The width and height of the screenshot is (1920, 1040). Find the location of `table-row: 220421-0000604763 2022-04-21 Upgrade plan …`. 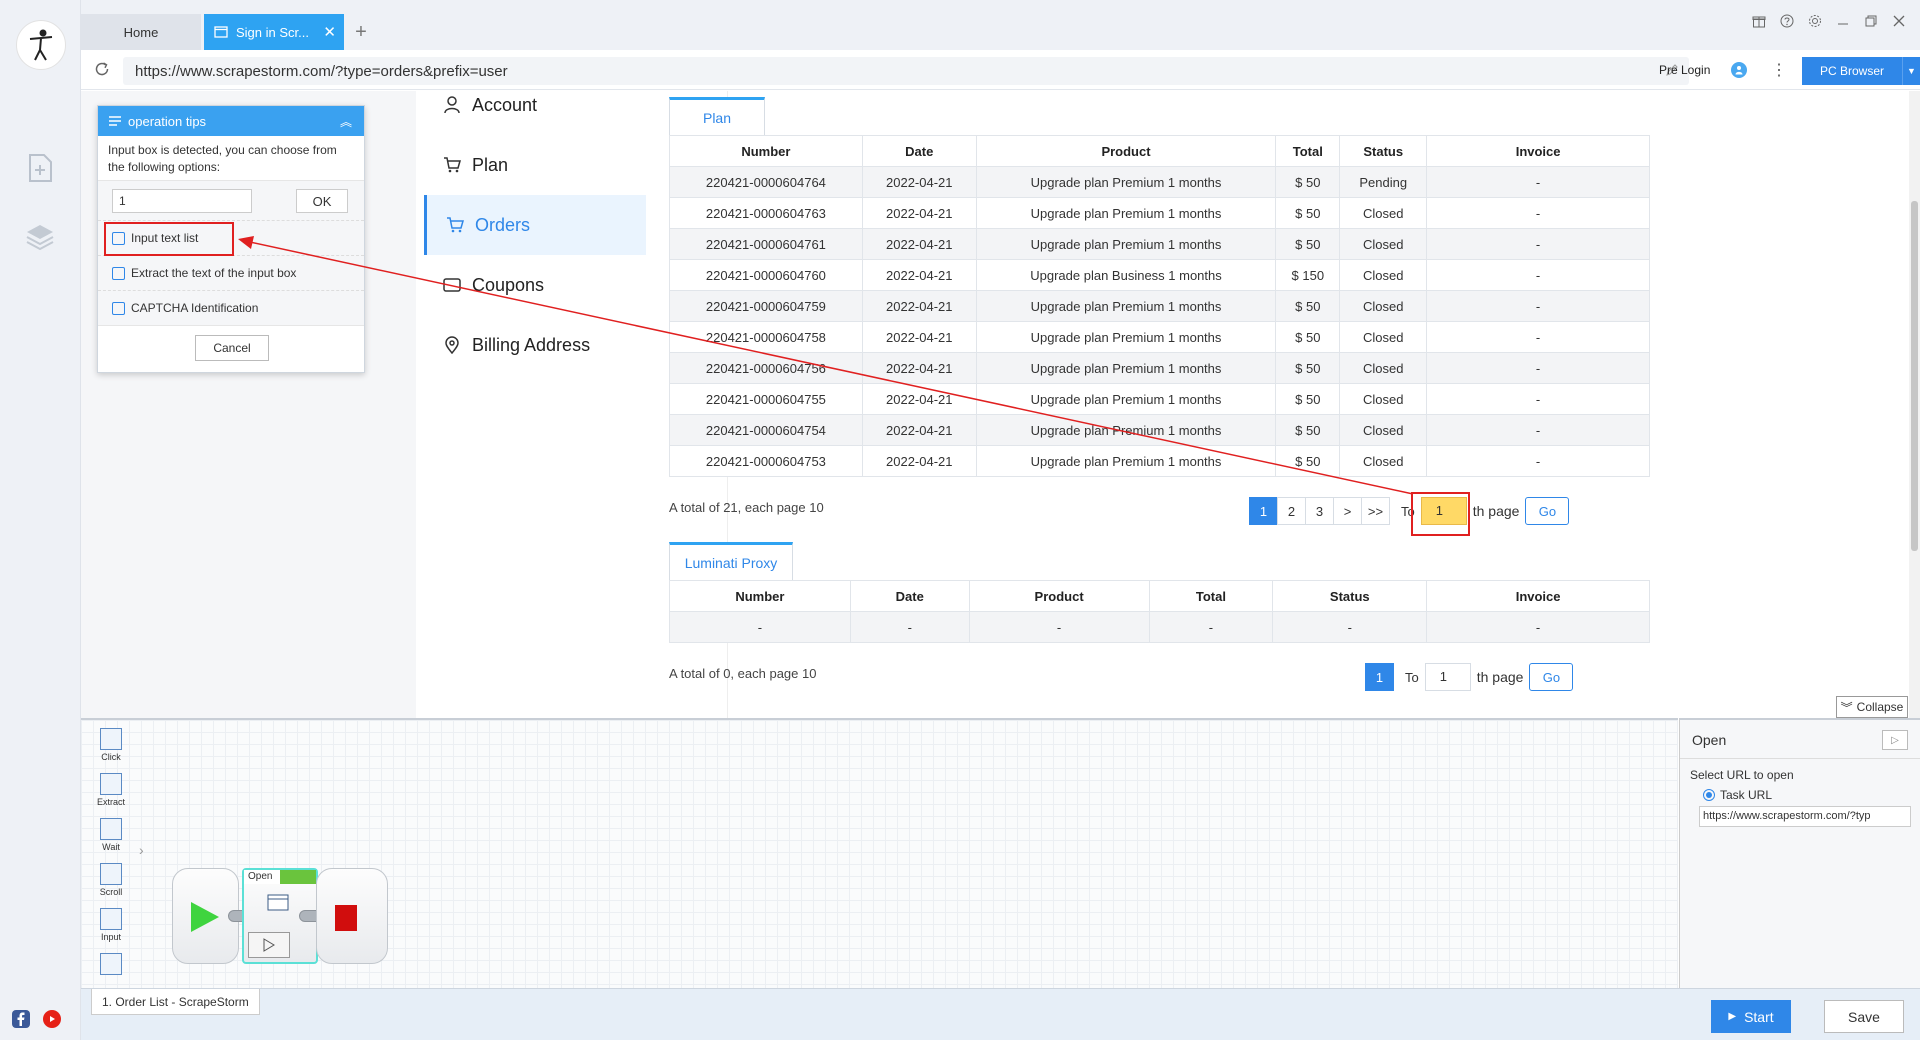

table-row: 220421-0000604763 2022-04-21 Upgrade plan … is located at coordinates (1159, 213).